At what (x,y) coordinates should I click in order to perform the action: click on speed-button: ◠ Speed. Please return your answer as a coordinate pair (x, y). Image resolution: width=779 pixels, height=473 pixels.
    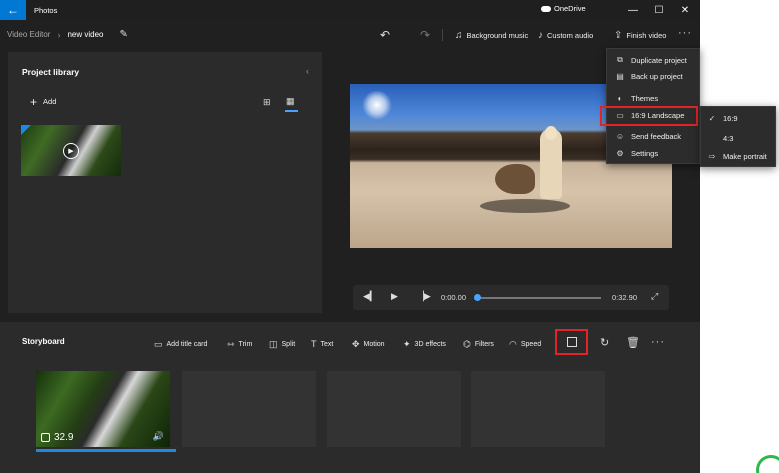
    Looking at the image, I should click on (525, 344).